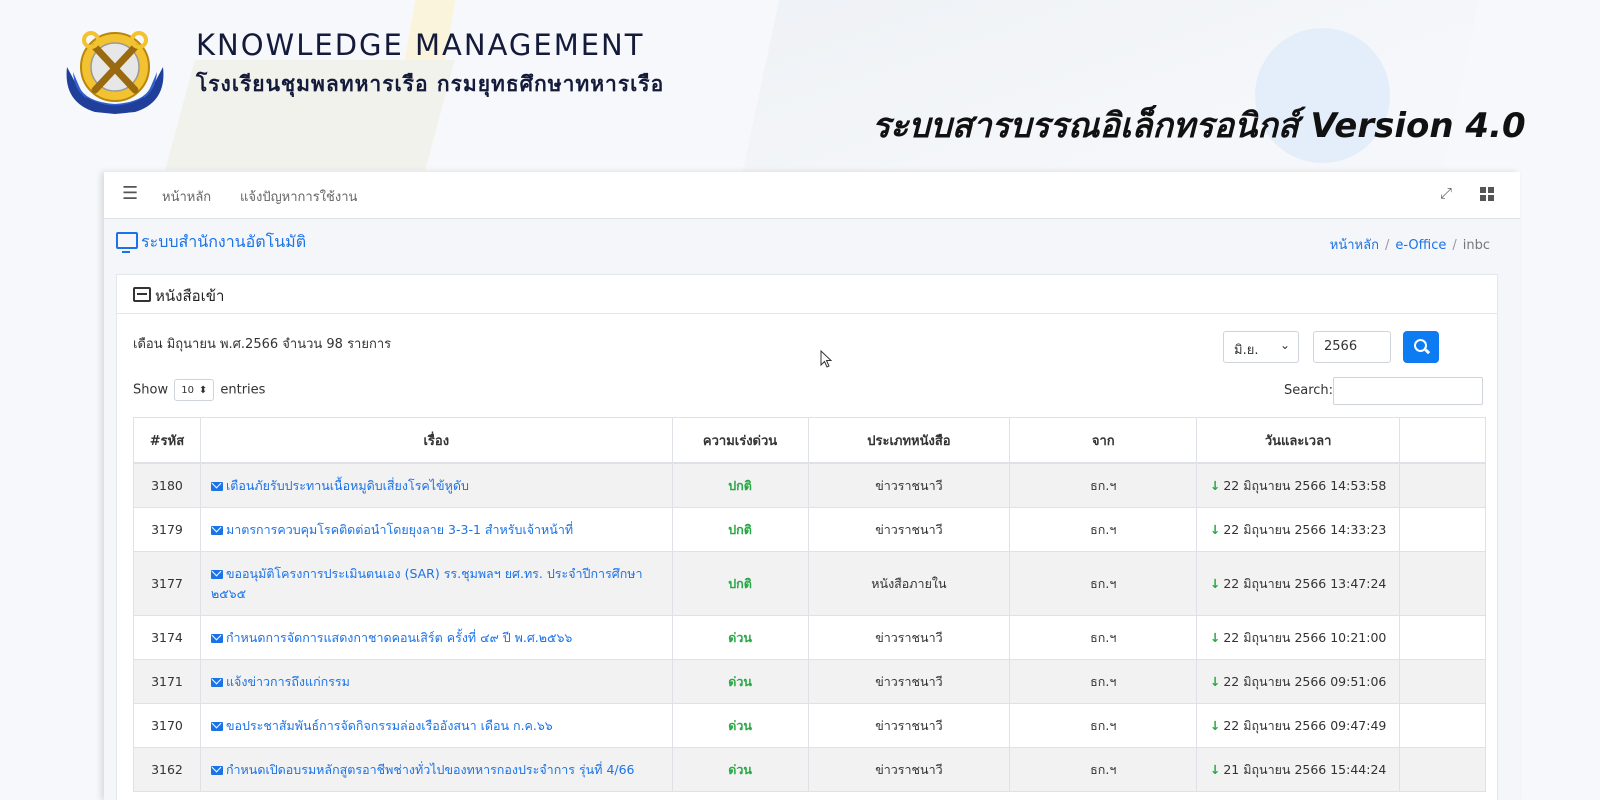  Describe the element at coordinates (186, 196) in the screenshot. I see `nav-home-link: หน้าหลัก` at that location.